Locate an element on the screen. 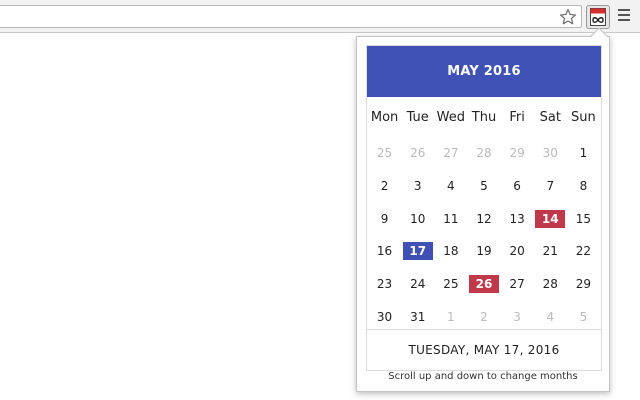 The height and width of the screenshot is (400, 640). day-number: 19 is located at coordinates (484, 251).